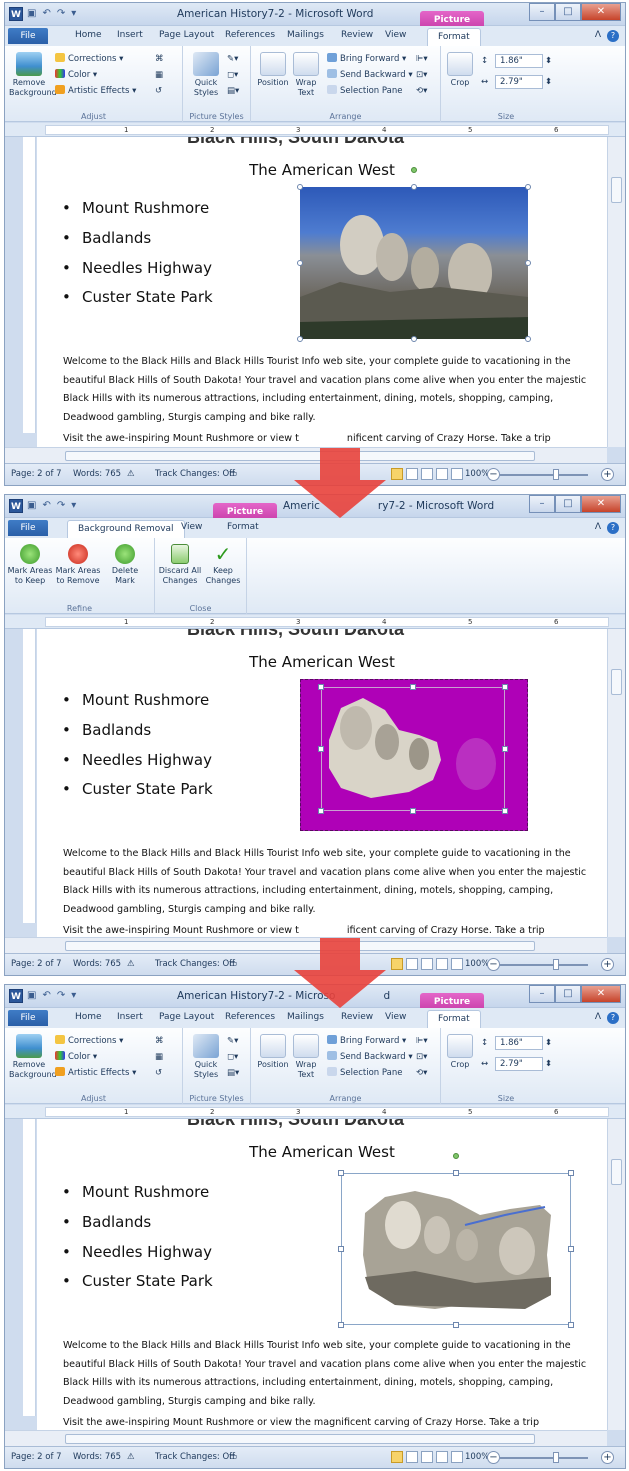 The height and width of the screenshot is (1471, 629). What do you see at coordinates (180, 565) in the screenshot?
I see `discard-all-changes-button: Discard All Changes` at bounding box center [180, 565].